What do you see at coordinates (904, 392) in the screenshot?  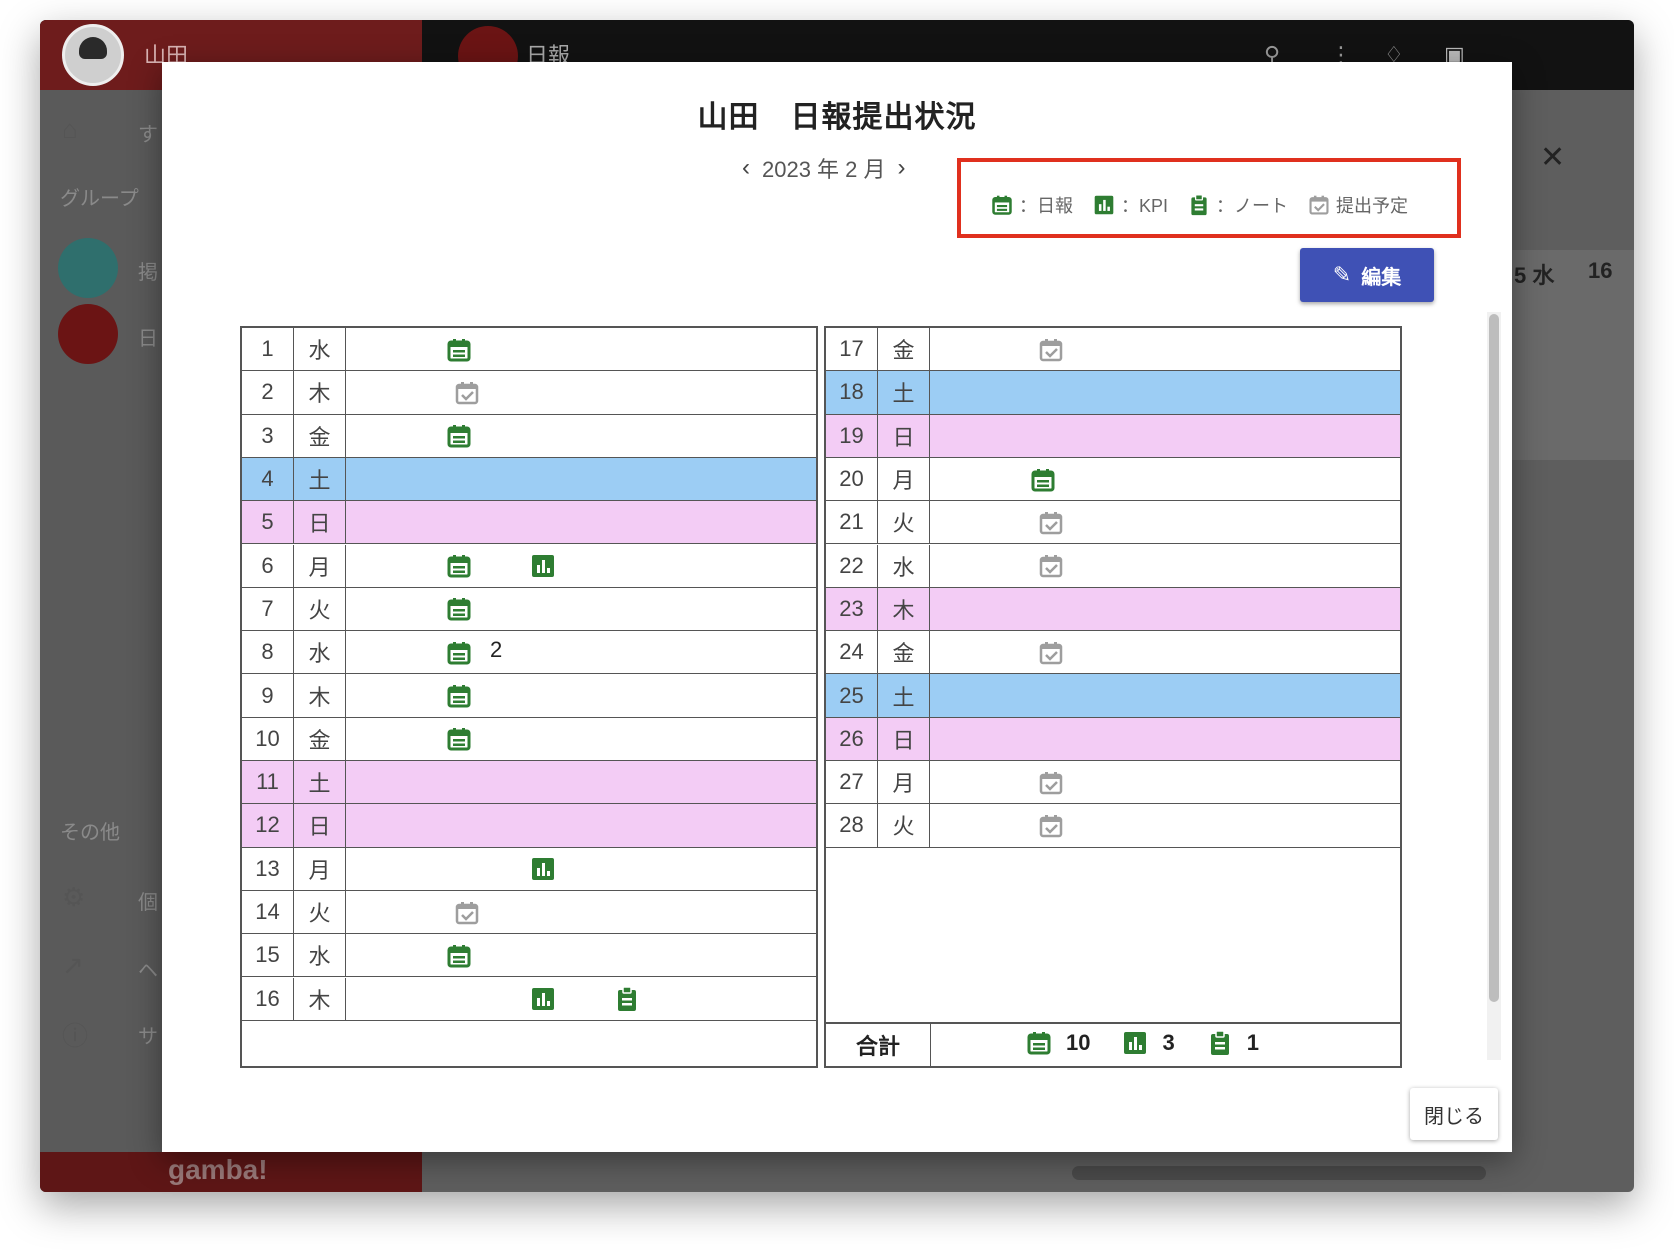 I see `weekday-label: 土` at bounding box center [904, 392].